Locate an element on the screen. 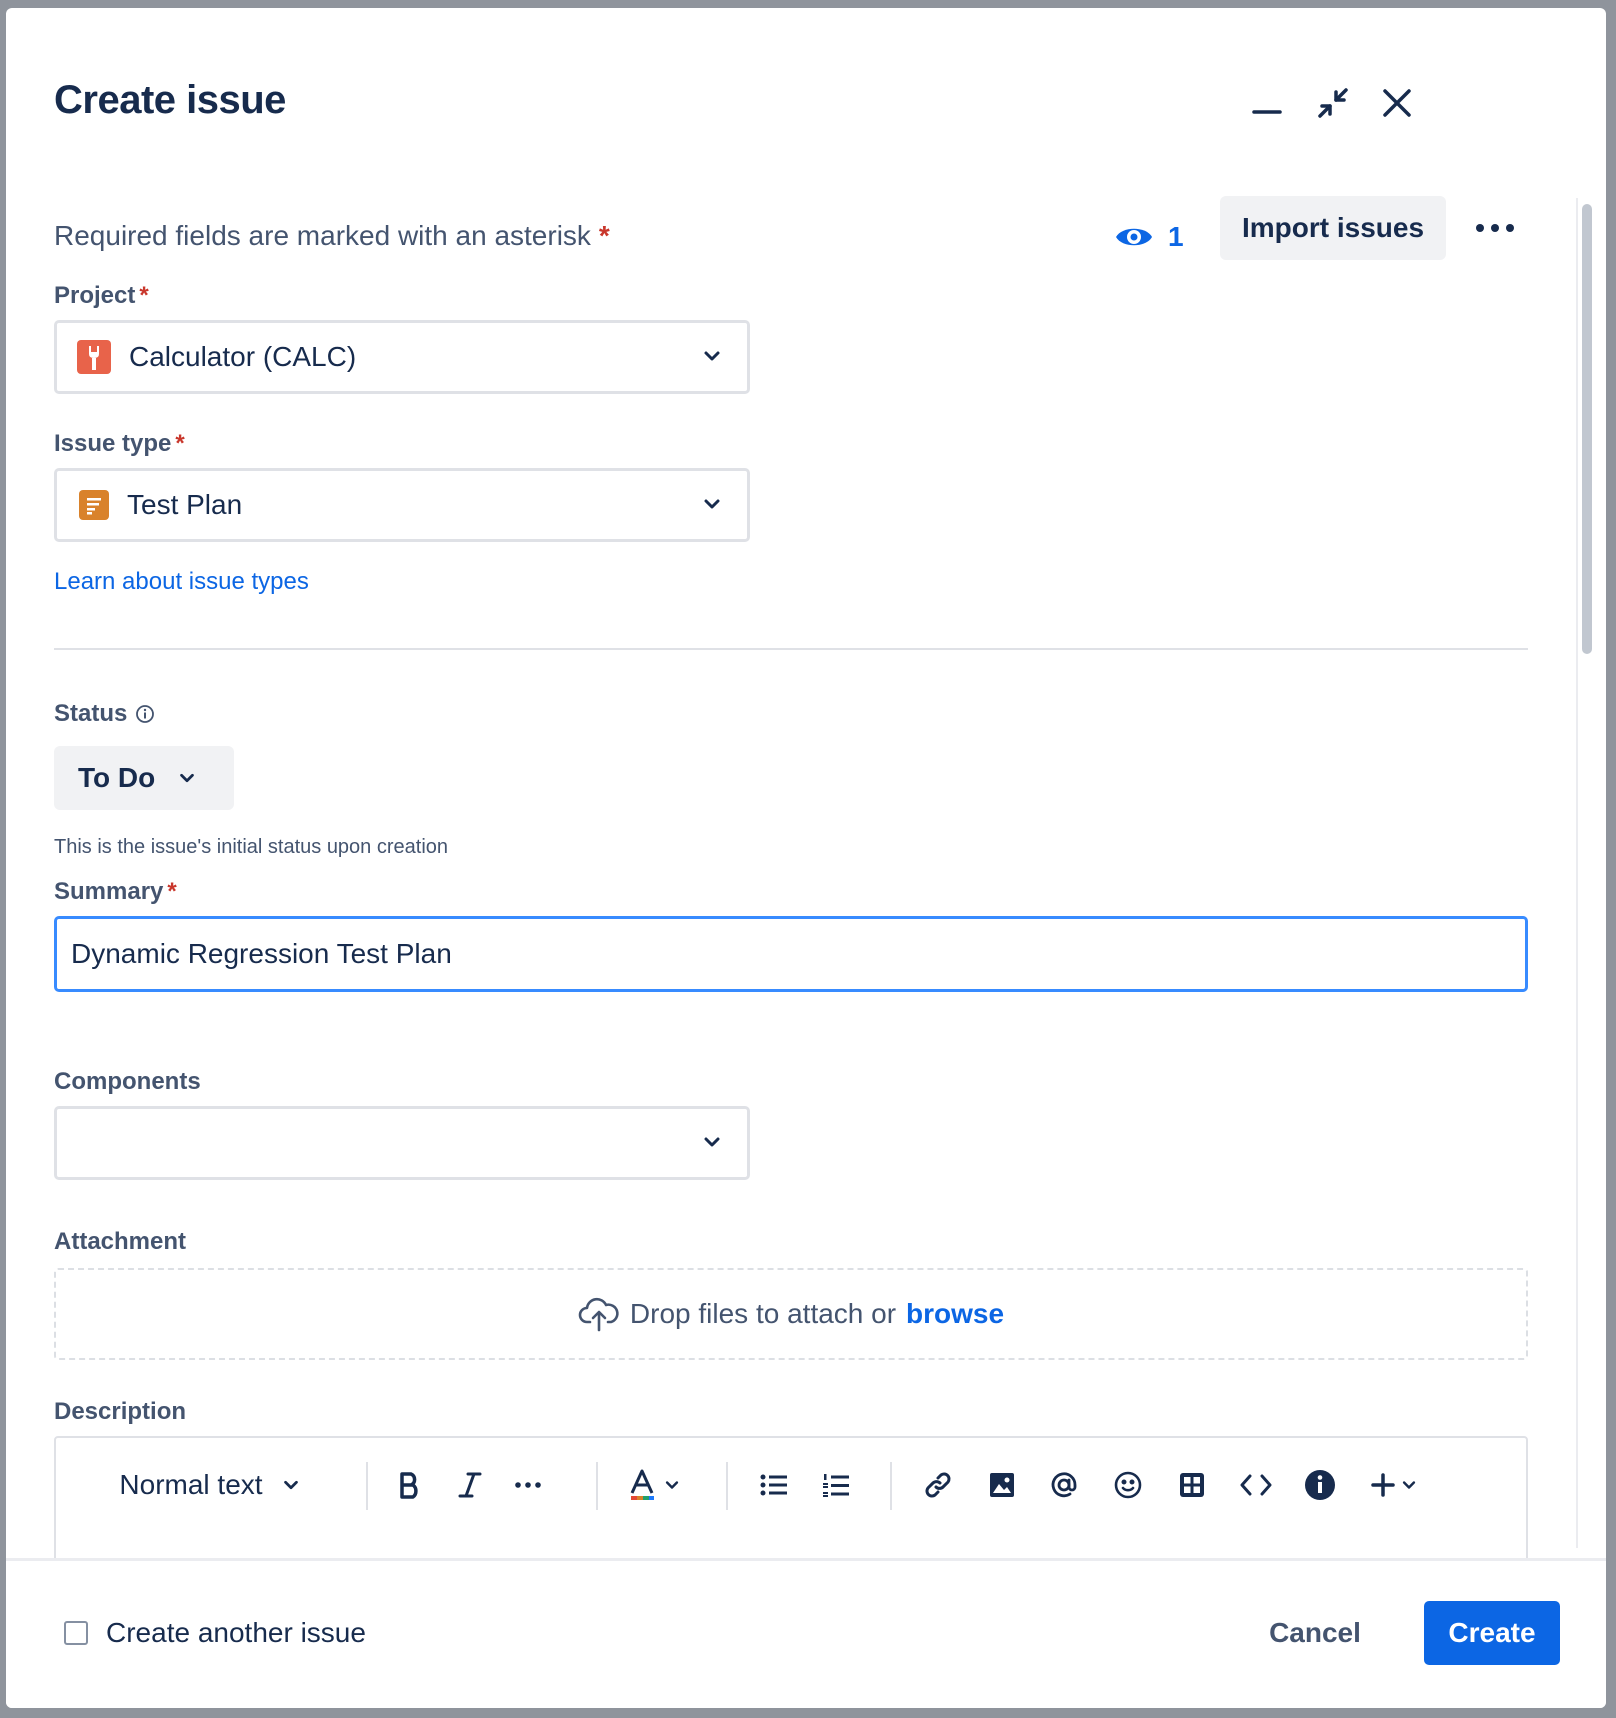 Image resolution: width=1616 pixels, height=1718 pixels. project-select: Calculator (CALC) is located at coordinates (402, 357).